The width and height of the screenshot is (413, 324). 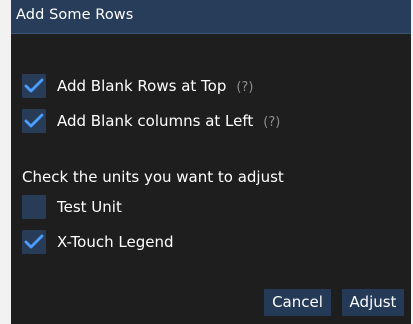 What do you see at coordinates (211, 17) in the screenshot?
I see `title-bar: Add Some Rows` at bounding box center [211, 17].